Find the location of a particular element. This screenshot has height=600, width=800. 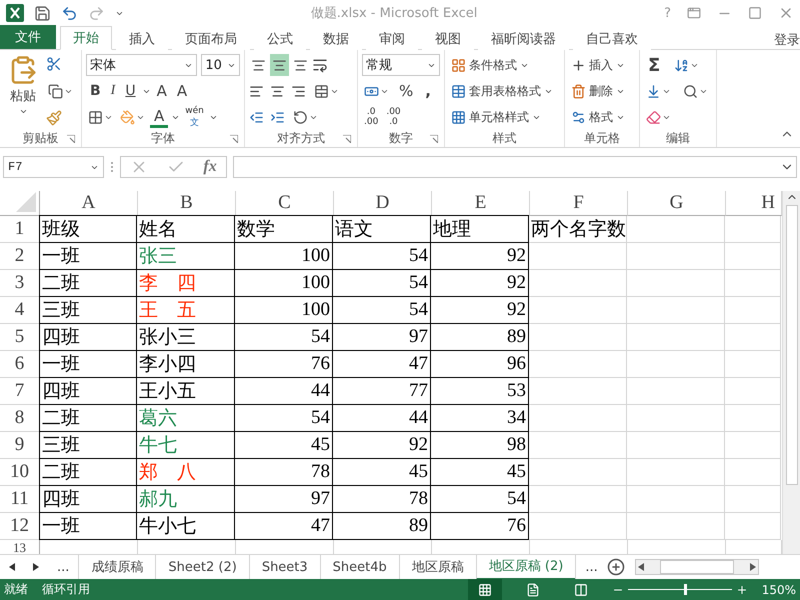

font-color-button: A is located at coordinates (159, 117).